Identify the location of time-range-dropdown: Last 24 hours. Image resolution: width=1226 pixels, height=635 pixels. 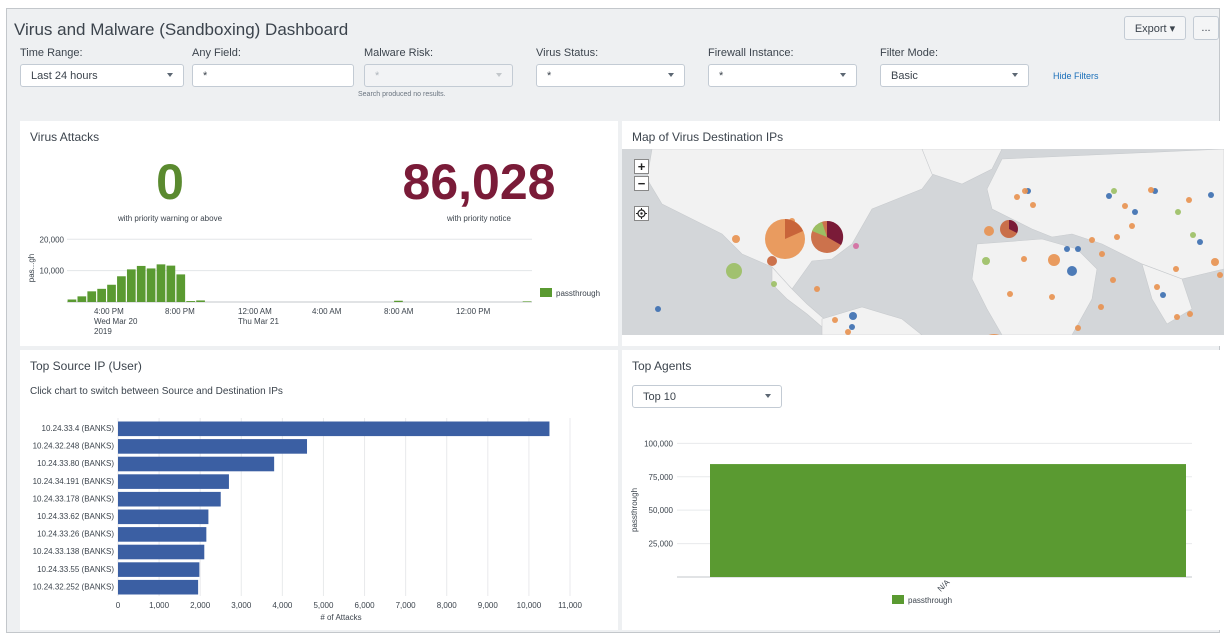
(102, 75).